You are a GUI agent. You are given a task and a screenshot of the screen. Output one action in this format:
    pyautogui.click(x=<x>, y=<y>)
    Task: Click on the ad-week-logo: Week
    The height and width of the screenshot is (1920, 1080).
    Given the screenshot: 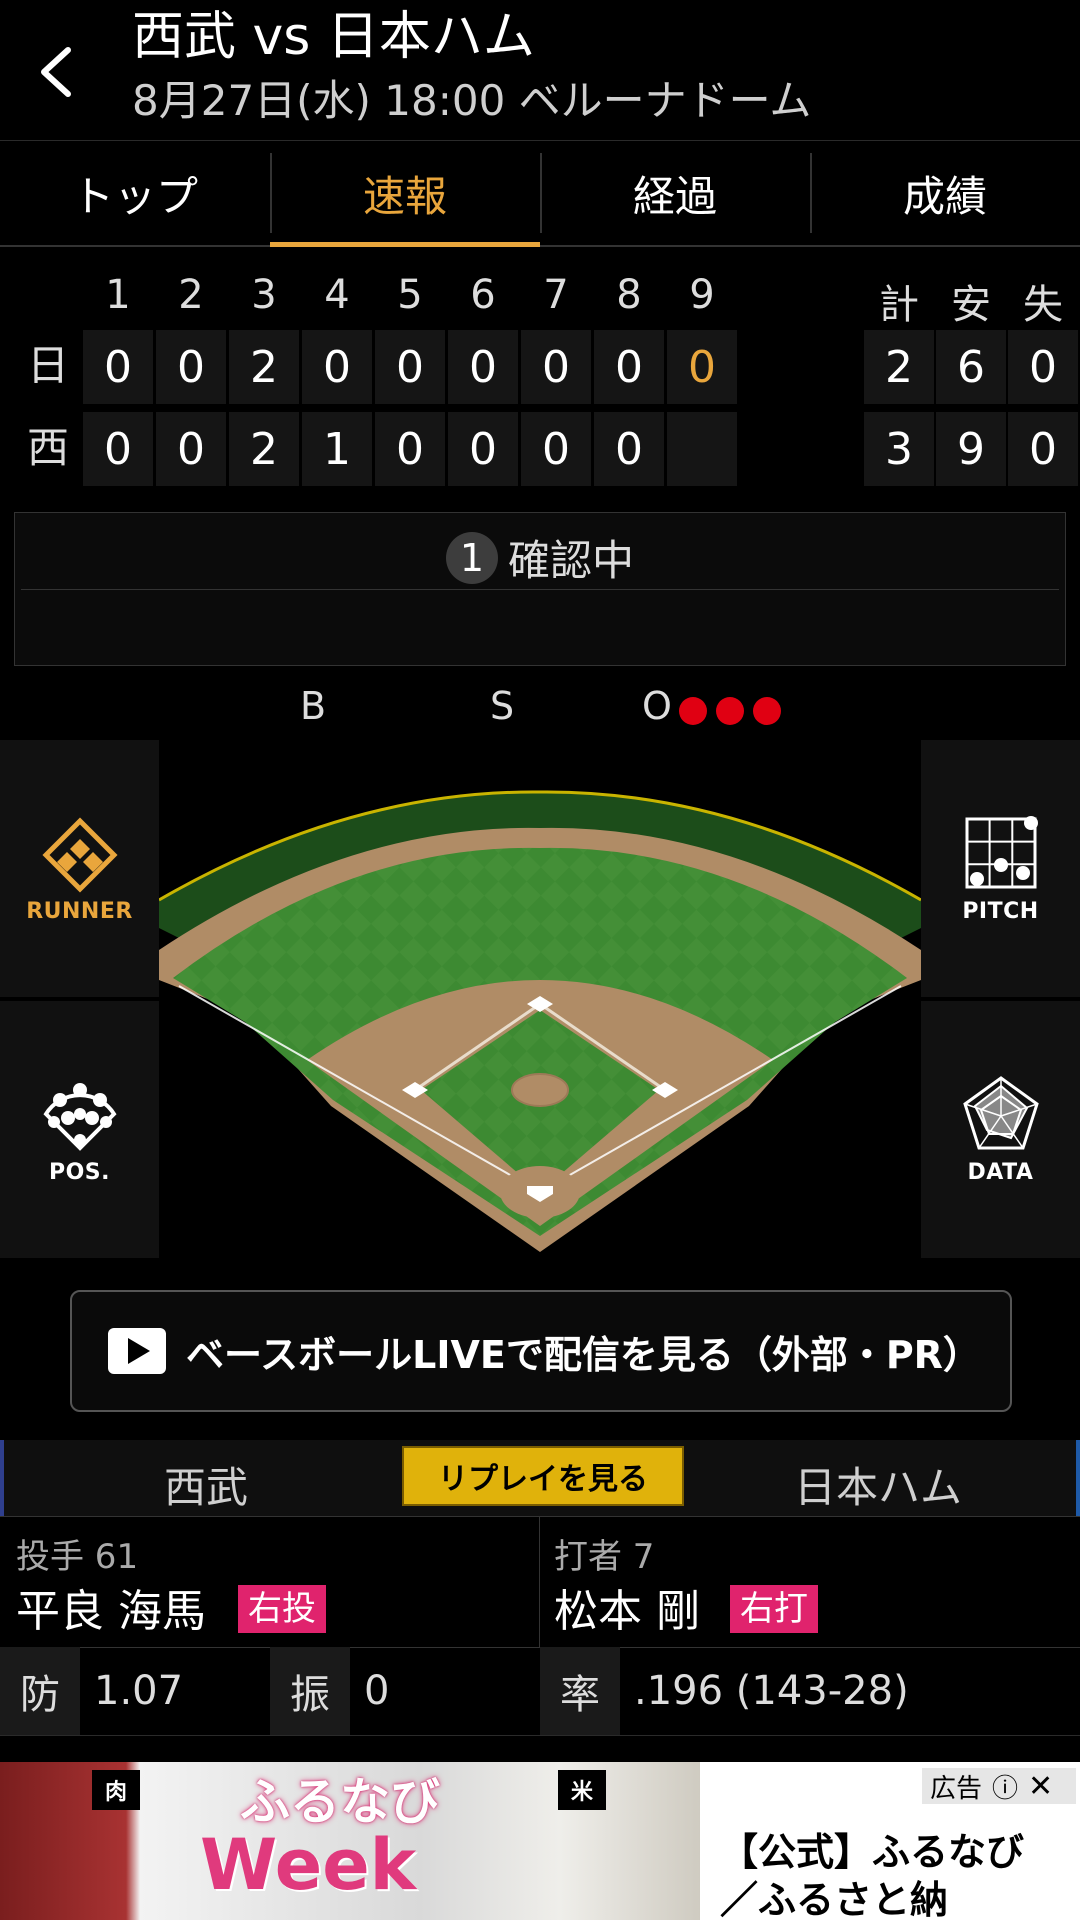 What is the action you would take?
    pyautogui.click(x=308, y=1865)
    